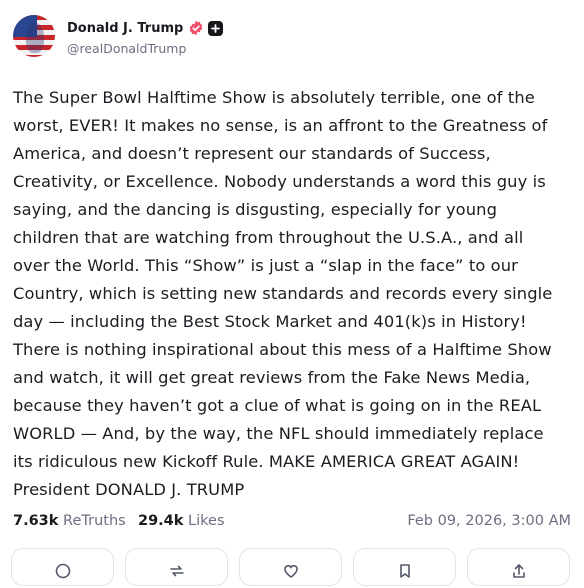  I want to click on like-icon, so click(290, 571).